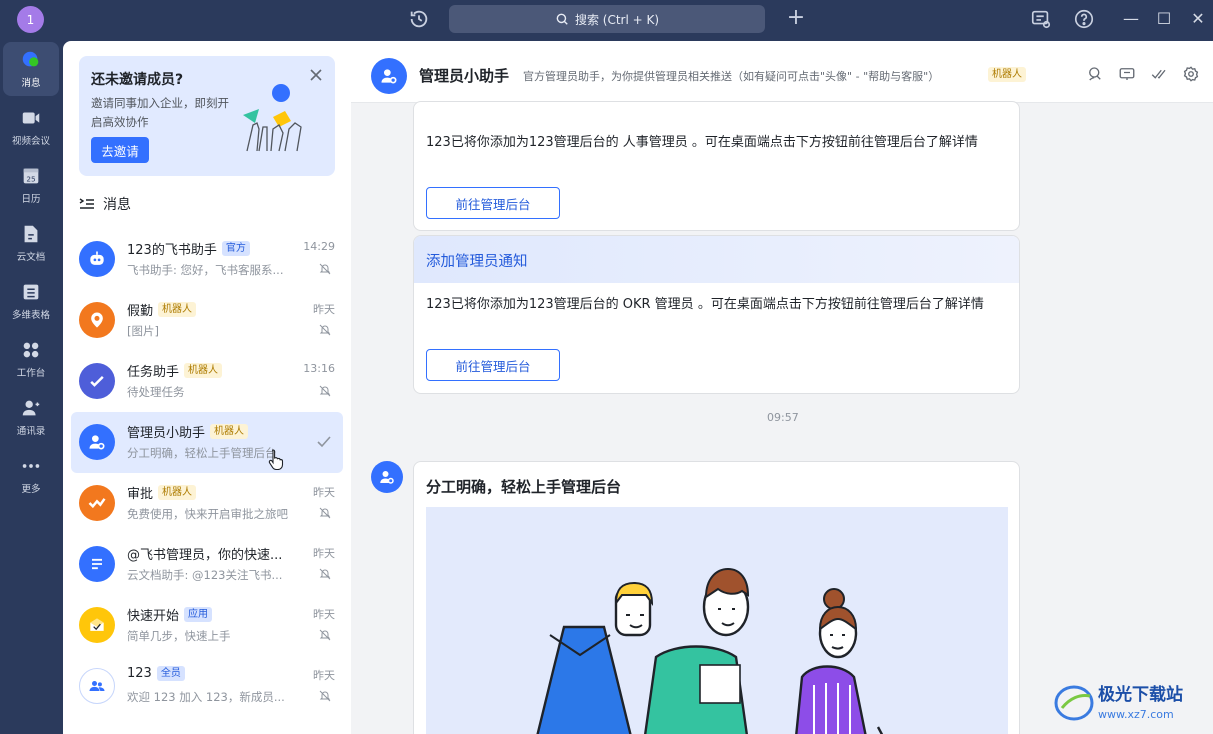 This screenshot has width=1213, height=734. I want to click on invite-button: 去邀请, so click(120, 150).